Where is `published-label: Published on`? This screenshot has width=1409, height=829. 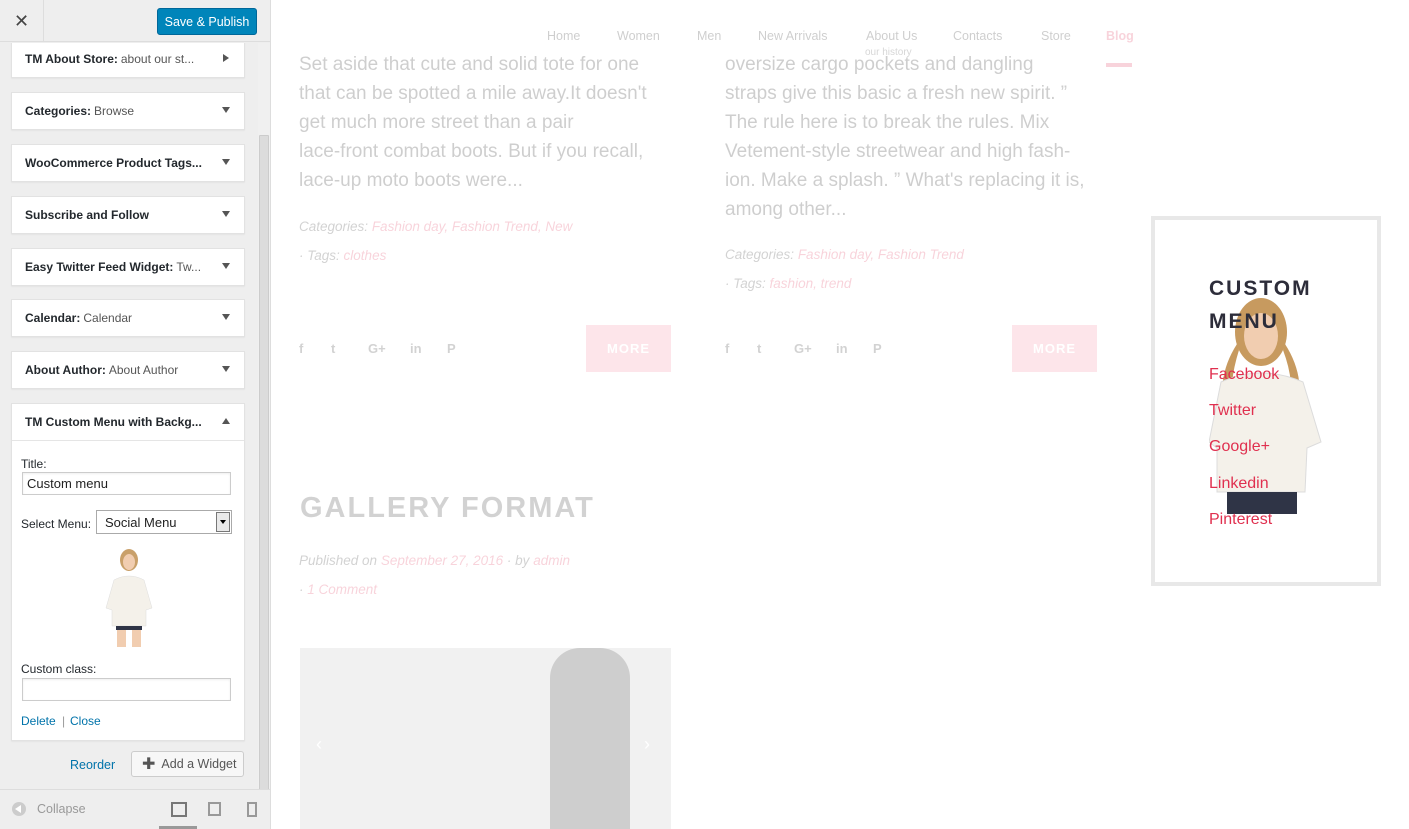
published-label: Published on is located at coordinates (338, 560).